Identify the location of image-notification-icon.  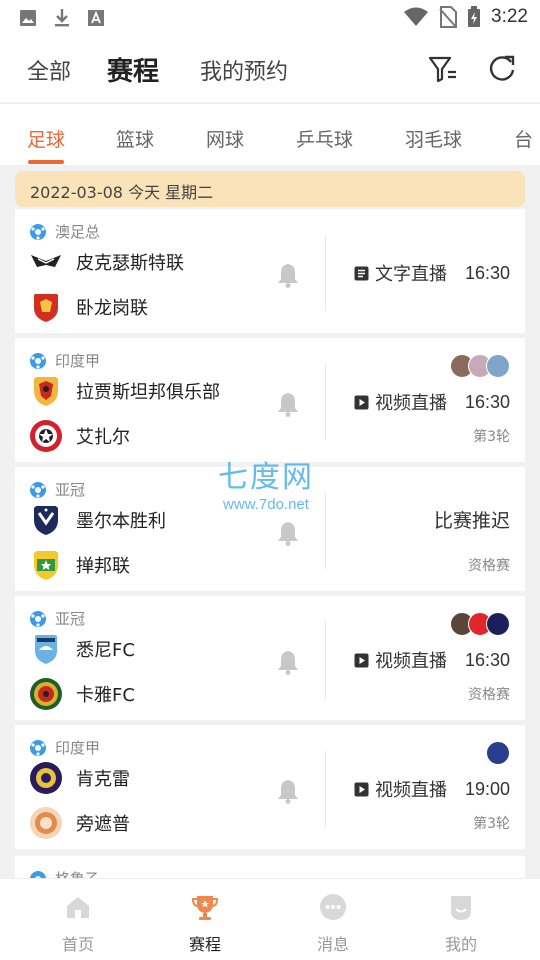
(28, 18).